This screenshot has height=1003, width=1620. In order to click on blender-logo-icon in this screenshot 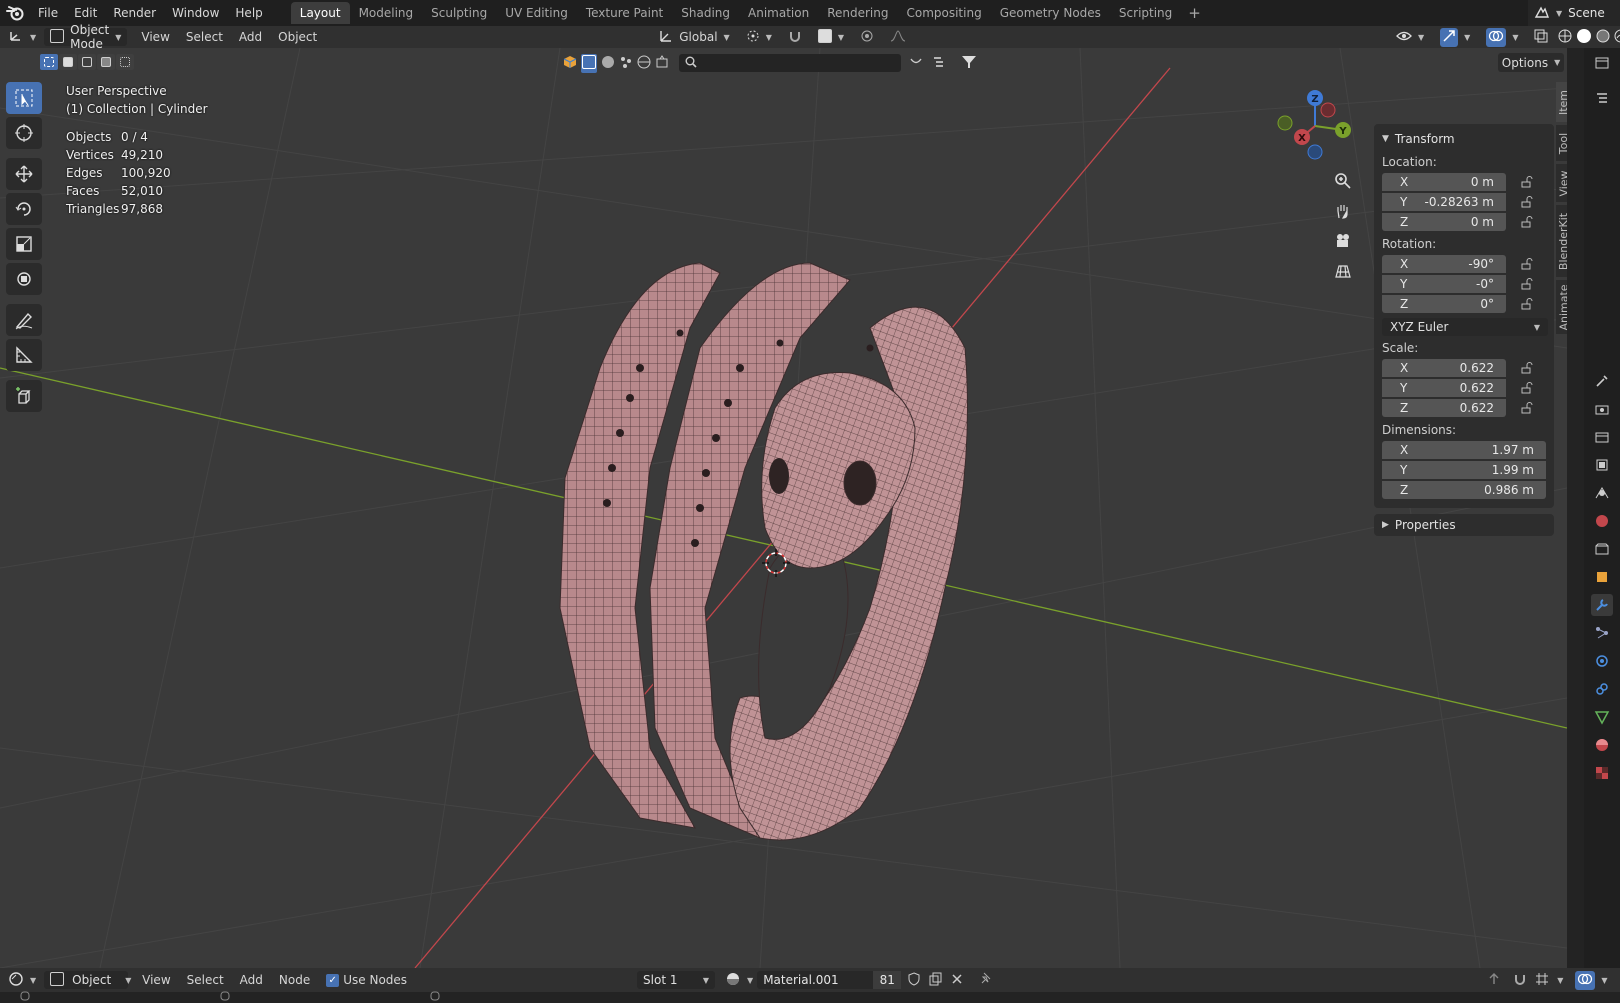, I will do `click(15, 13)`.